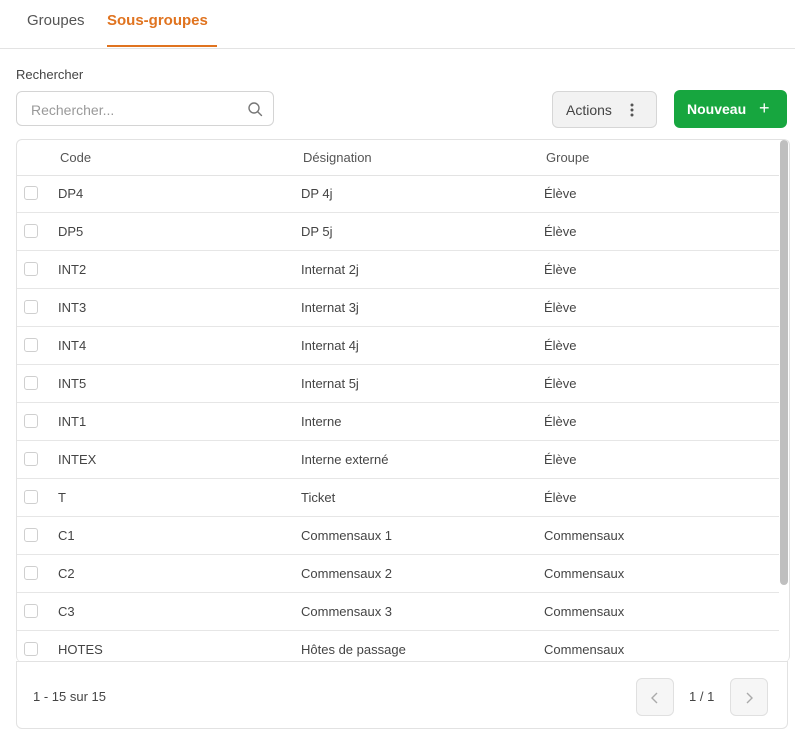 The height and width of the screenshot is (734, 795). Describe the element at coordinates (347, 611) in the screenshot. I see `cell-designation: Commensaux 3` at that location.